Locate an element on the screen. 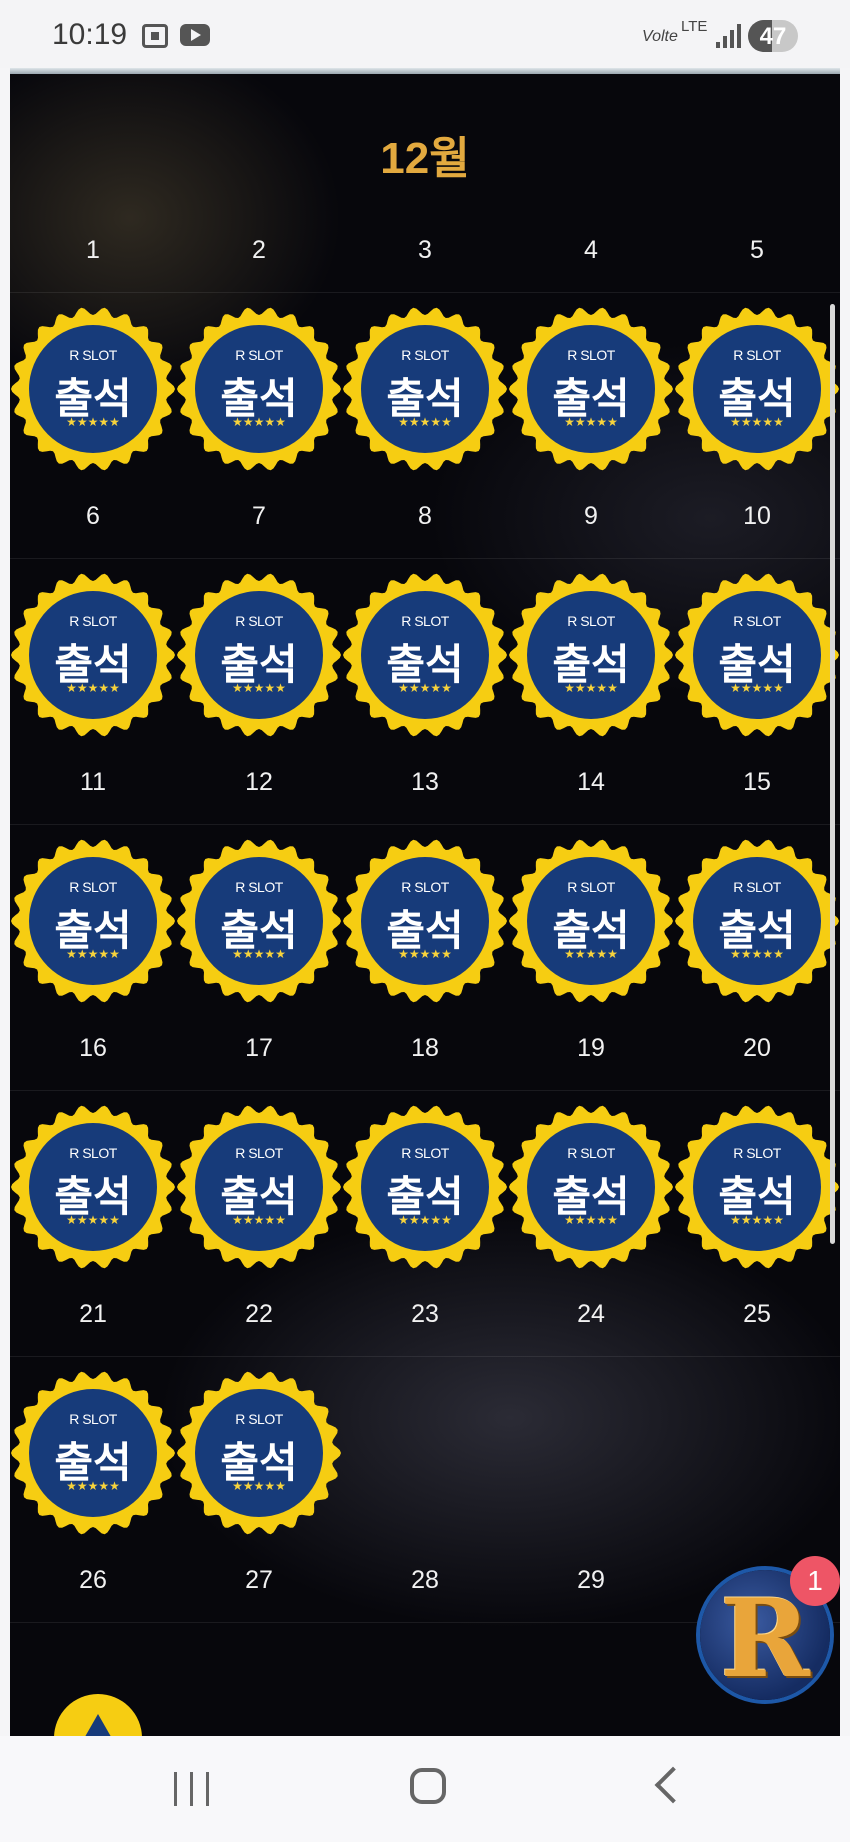 Image resolution: width=850 pixels, height=1842 pixels. day-number: 7 is located at coordinates (259, 516).